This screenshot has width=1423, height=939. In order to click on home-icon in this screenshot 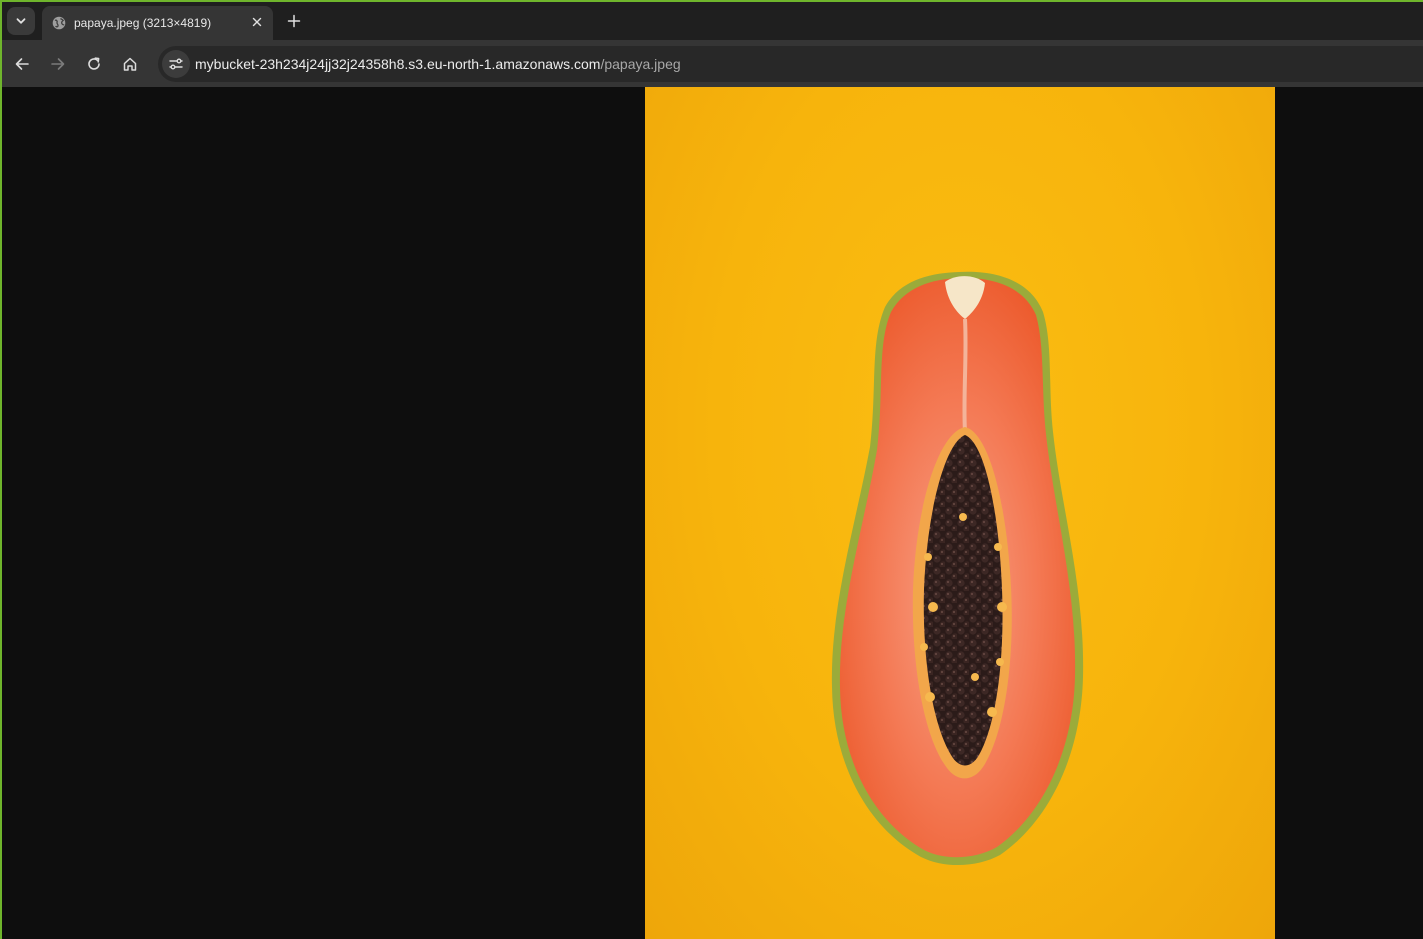, I will do `click(130, 64)`.